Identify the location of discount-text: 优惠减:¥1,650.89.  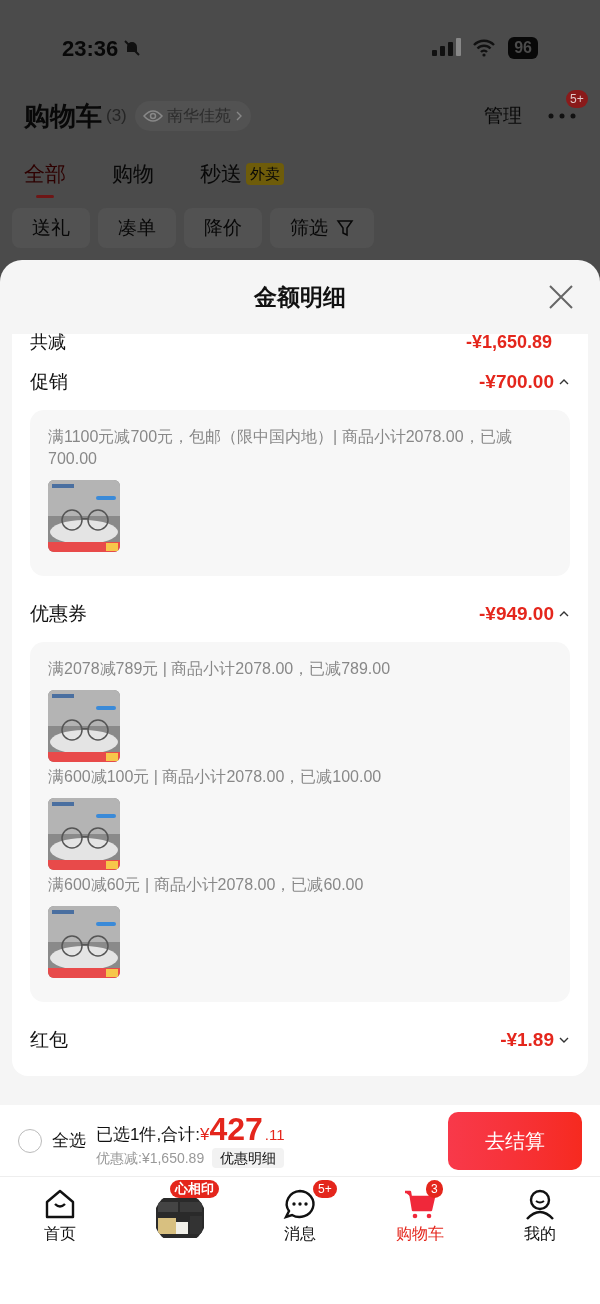
(150, 1158).